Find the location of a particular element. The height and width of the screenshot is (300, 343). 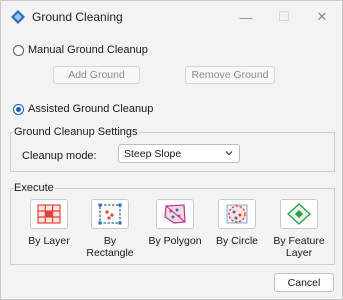

cleanup-settings-title: Ground Cleanup Settings is located at coordinates (76, 132).